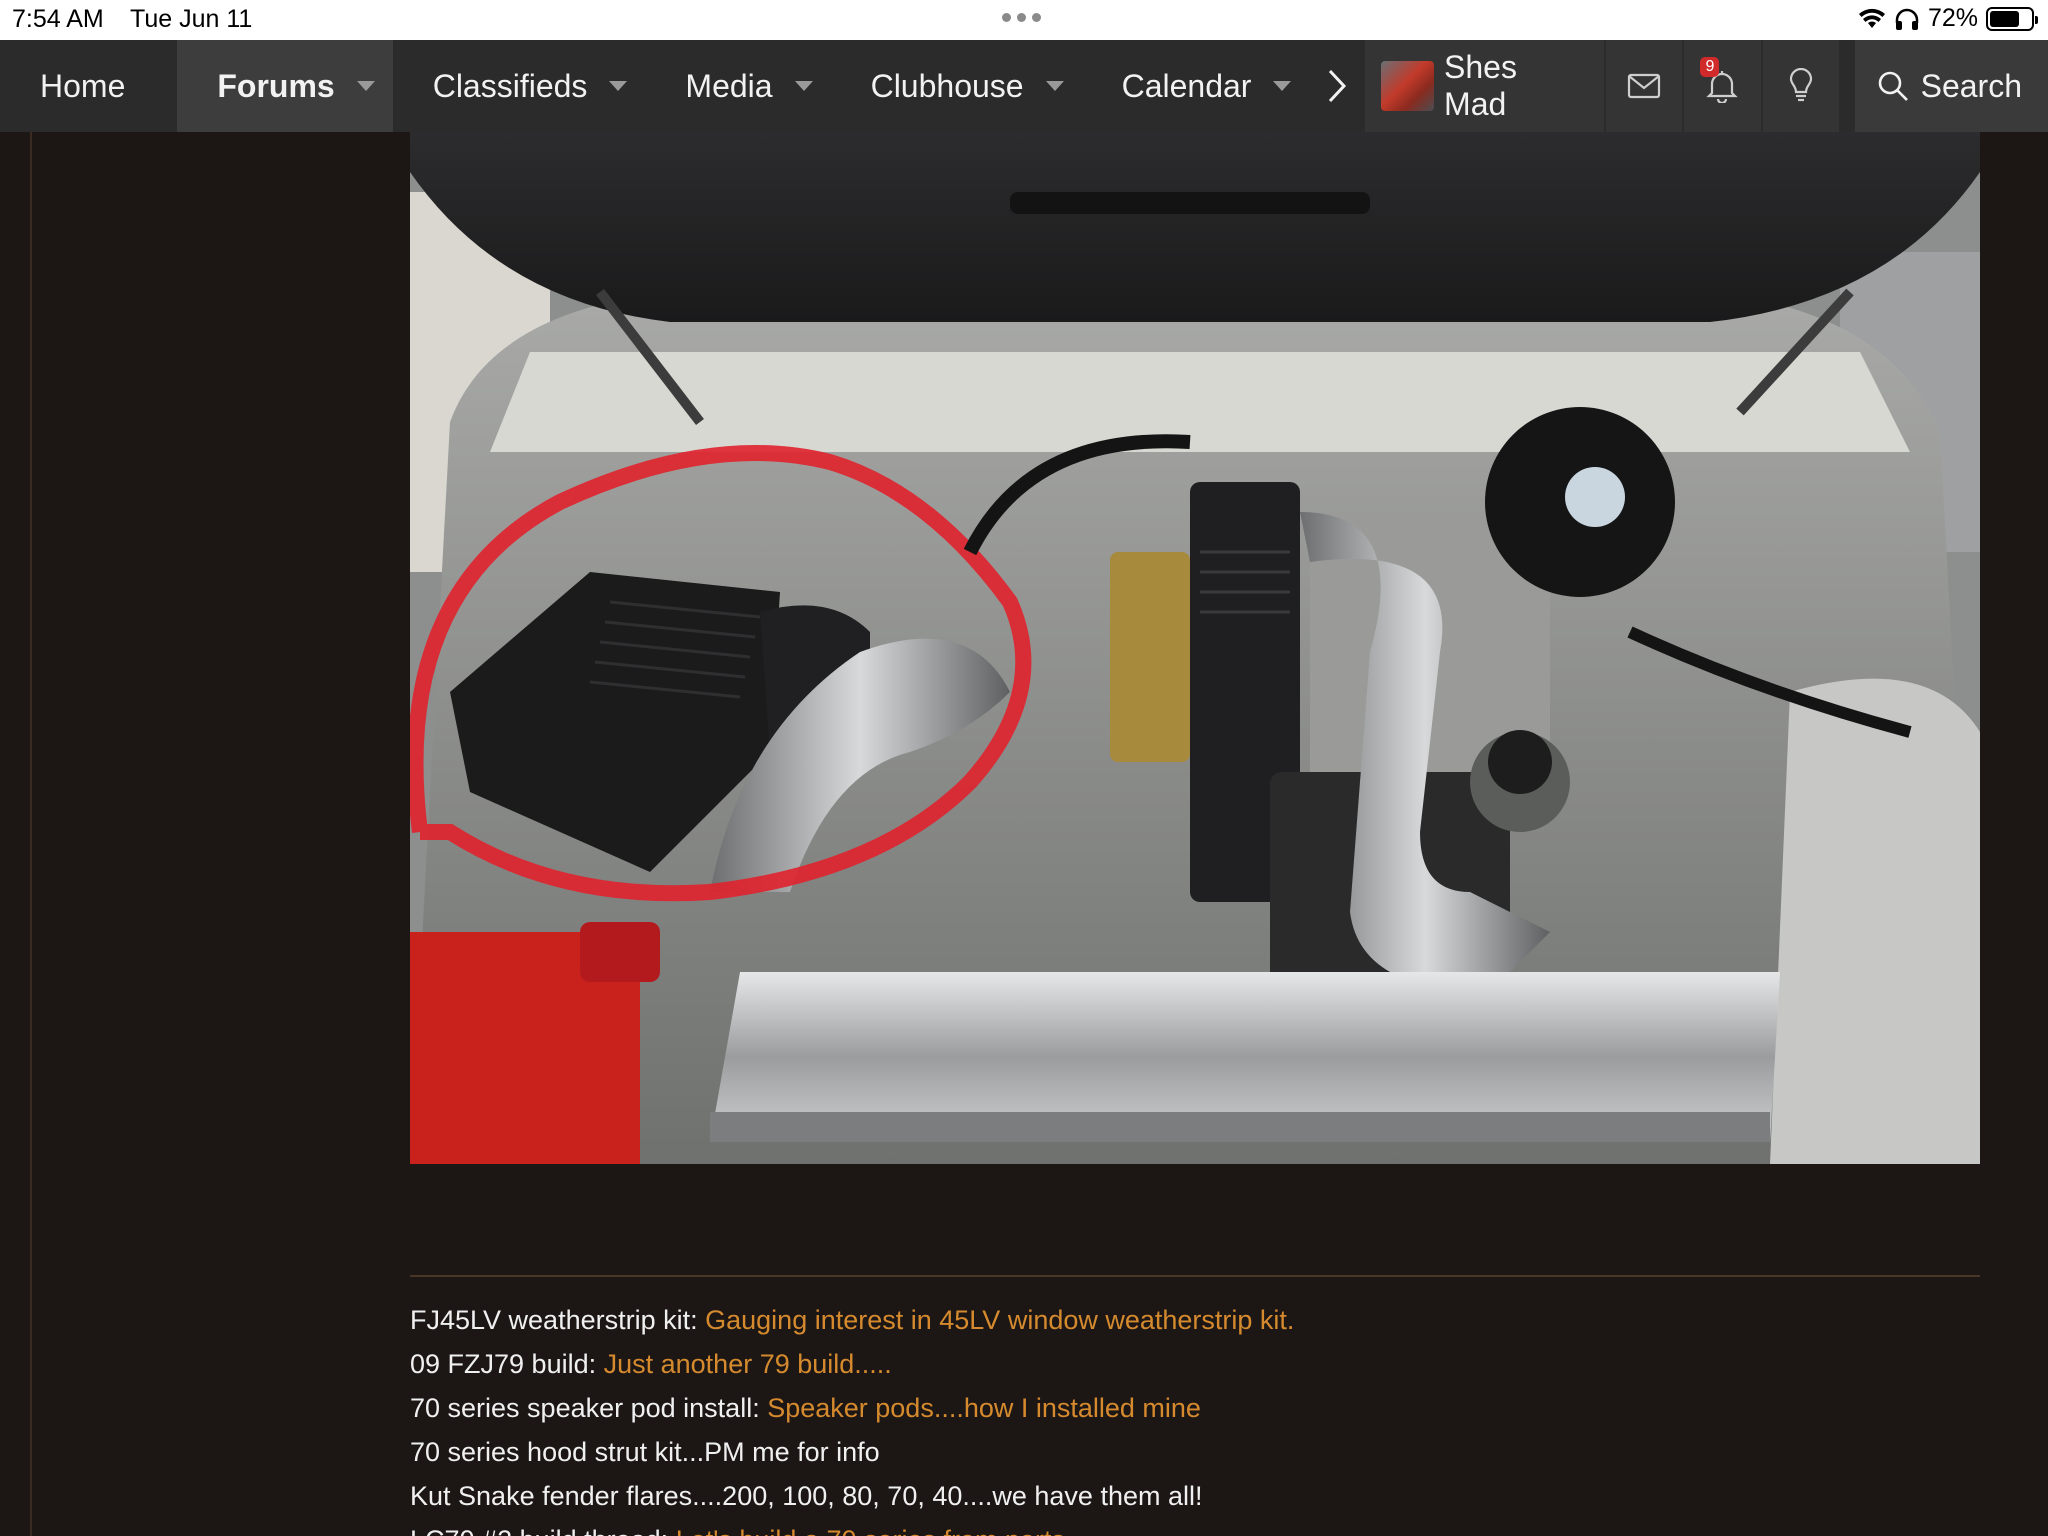 Image resolution: width=2048 pixels, height=1536 pixels. Describe the element at coordinates (31, 834) in the screenshot. I see `post-left-border` at that location.